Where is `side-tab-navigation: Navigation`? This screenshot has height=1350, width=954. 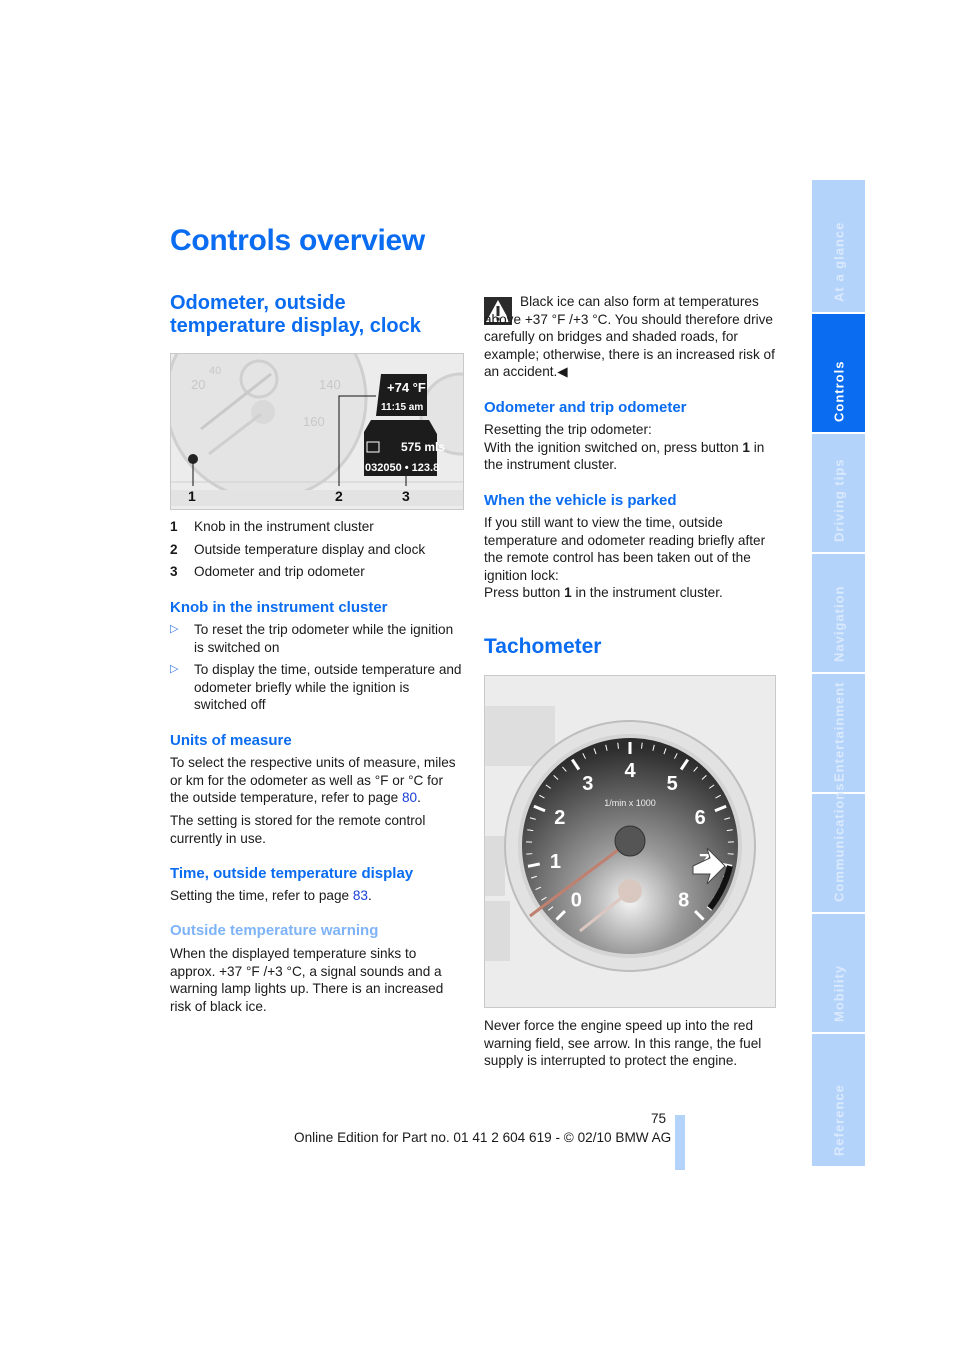 side-tab-navigation: Navigation is located at coordinates (838, 613).